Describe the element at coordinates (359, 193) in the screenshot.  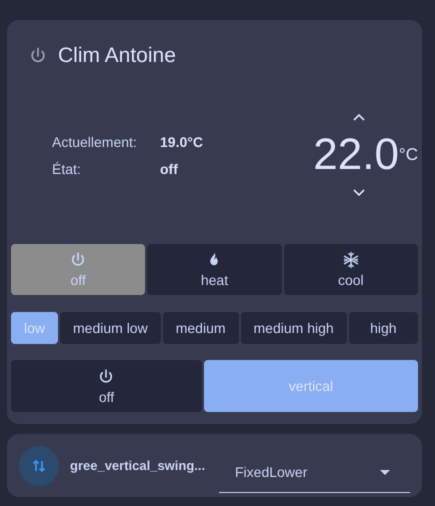
I see `chevron-down-icon` at that location.